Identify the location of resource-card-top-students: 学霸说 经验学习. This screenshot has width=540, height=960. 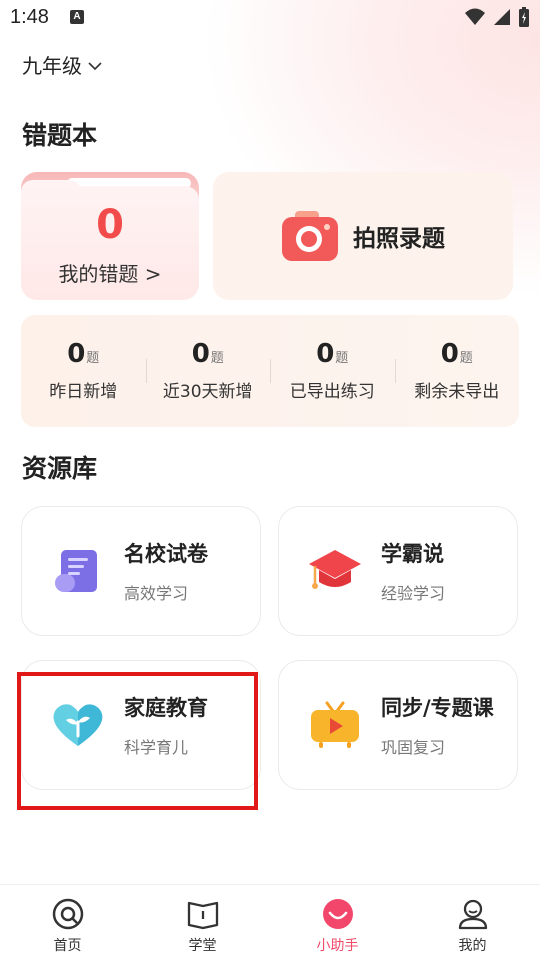
(398, 571).